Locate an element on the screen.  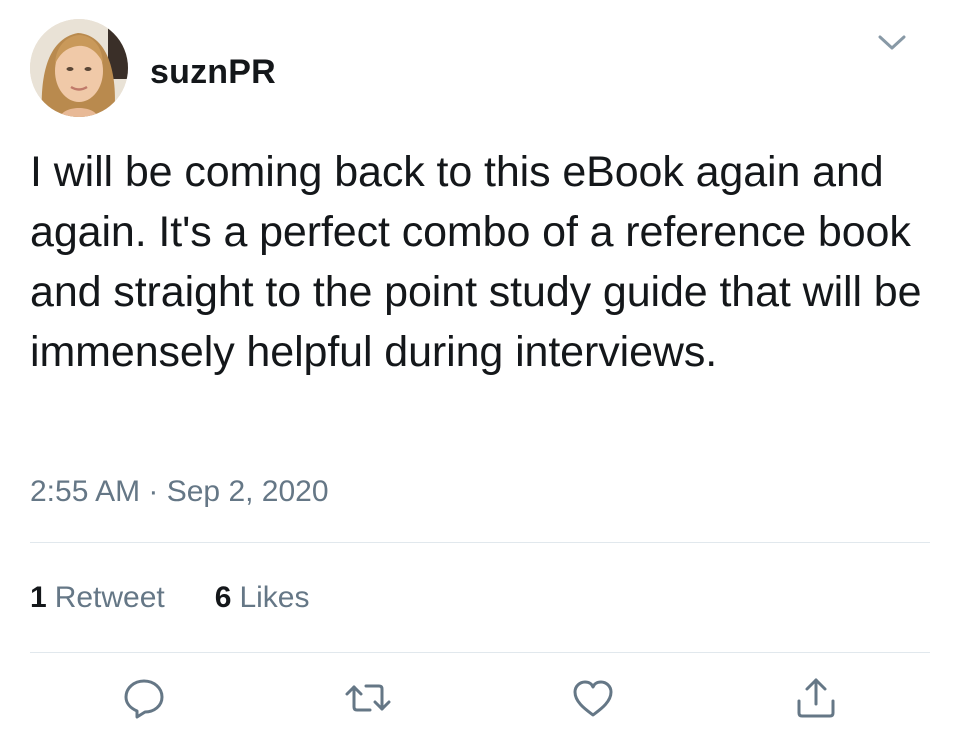
share-button is located at coordinates (816, 698).